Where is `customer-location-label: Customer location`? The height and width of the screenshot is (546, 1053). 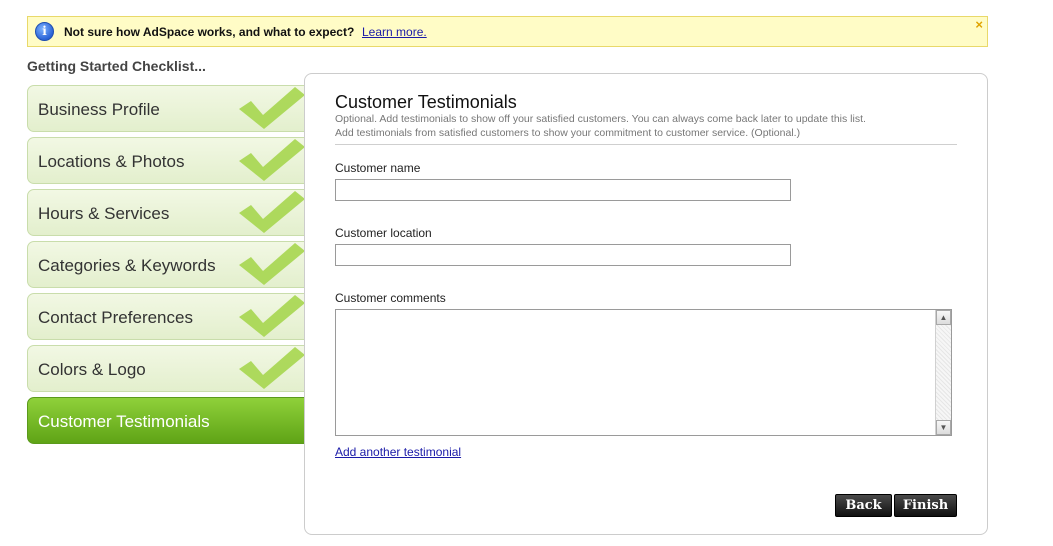
customer-location-label: Customer location is located at coordinates (383, 233).